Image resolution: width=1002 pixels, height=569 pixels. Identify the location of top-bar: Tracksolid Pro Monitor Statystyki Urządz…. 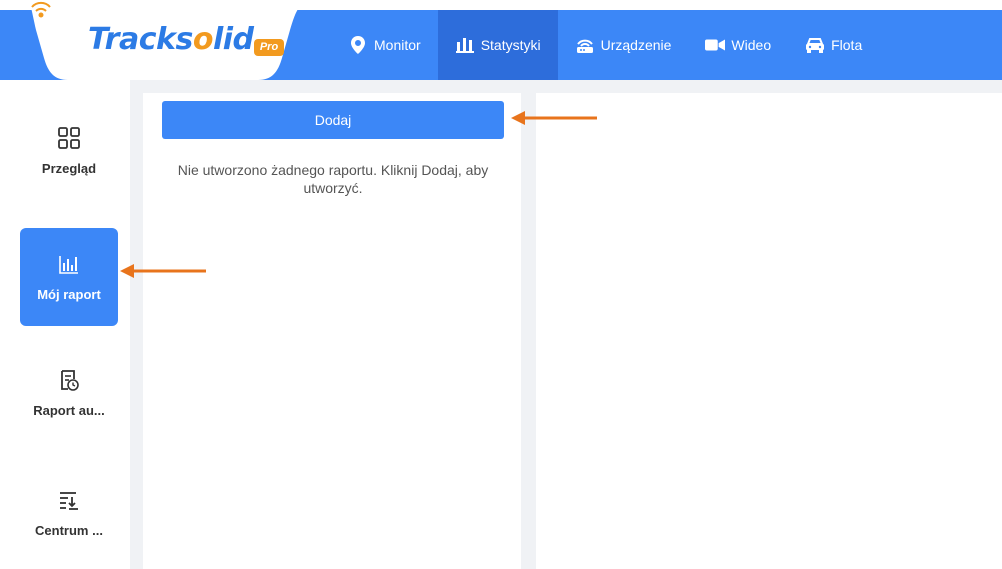
(501, 40).